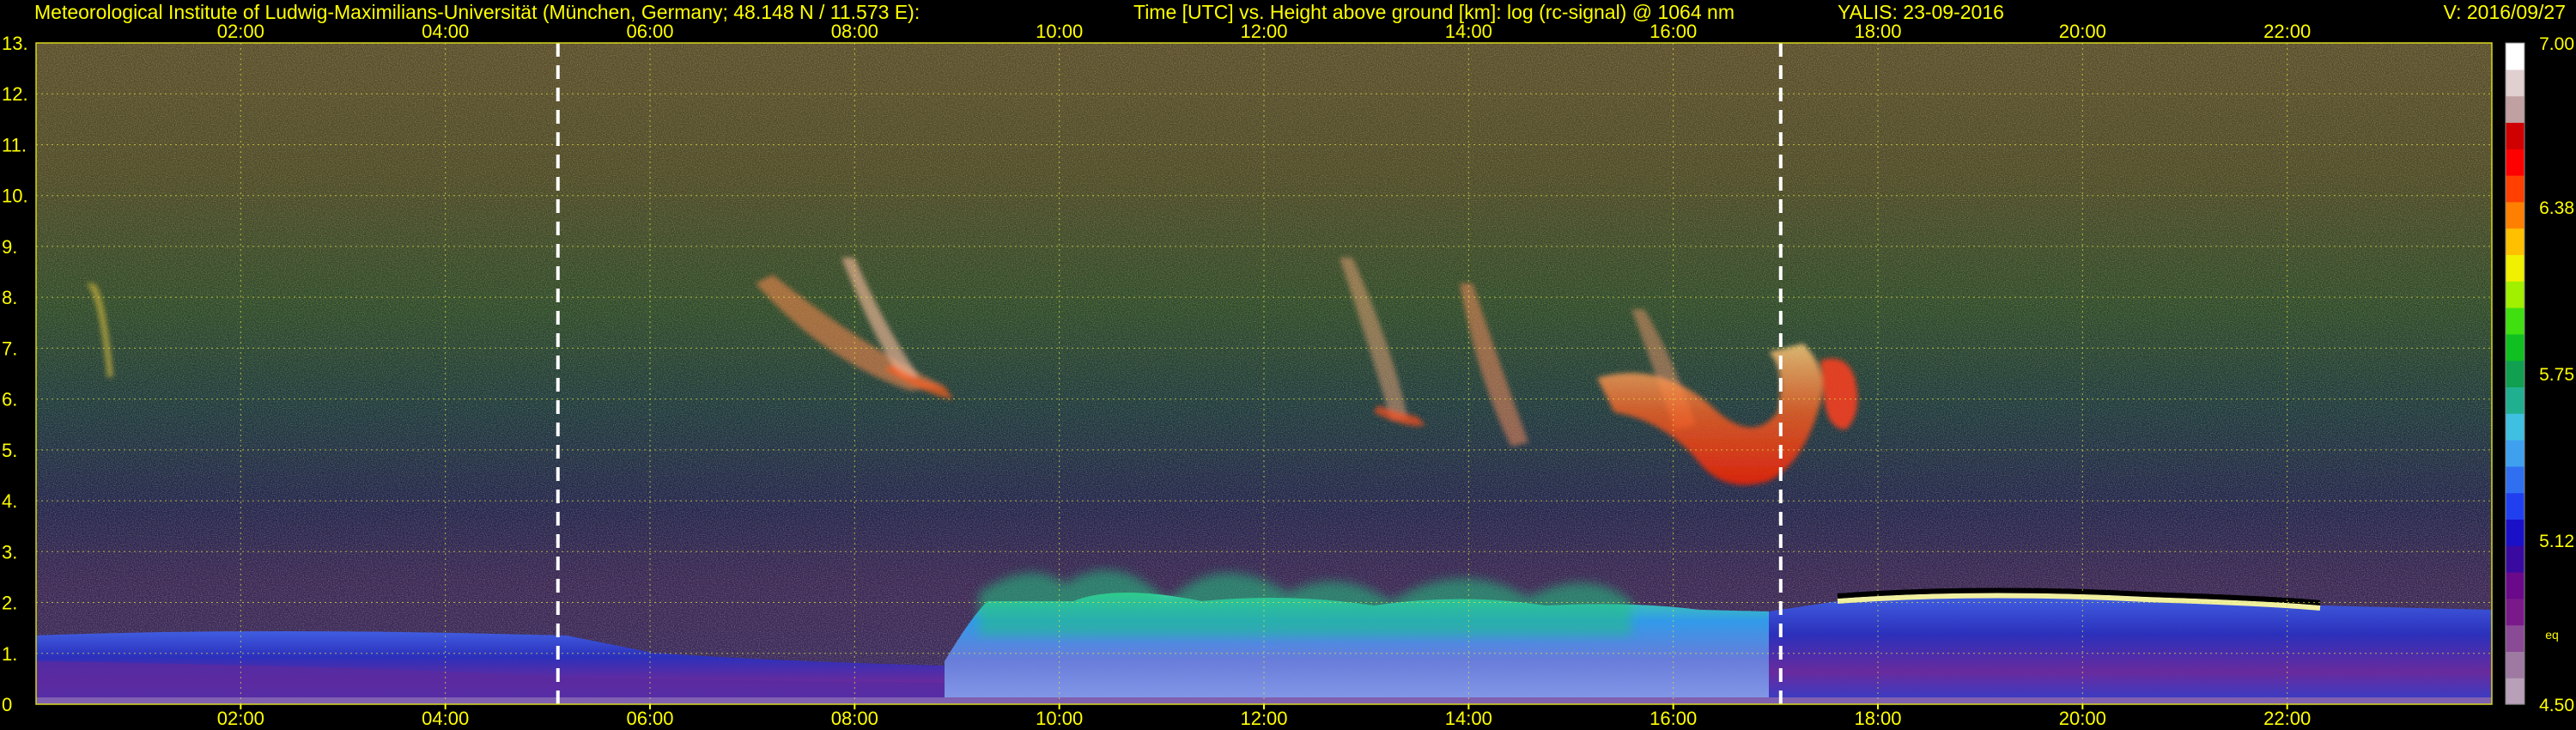  Describe the element at coordinates (9, 400) in the screenshot. I see `y-tick-label: 6.` at that location.